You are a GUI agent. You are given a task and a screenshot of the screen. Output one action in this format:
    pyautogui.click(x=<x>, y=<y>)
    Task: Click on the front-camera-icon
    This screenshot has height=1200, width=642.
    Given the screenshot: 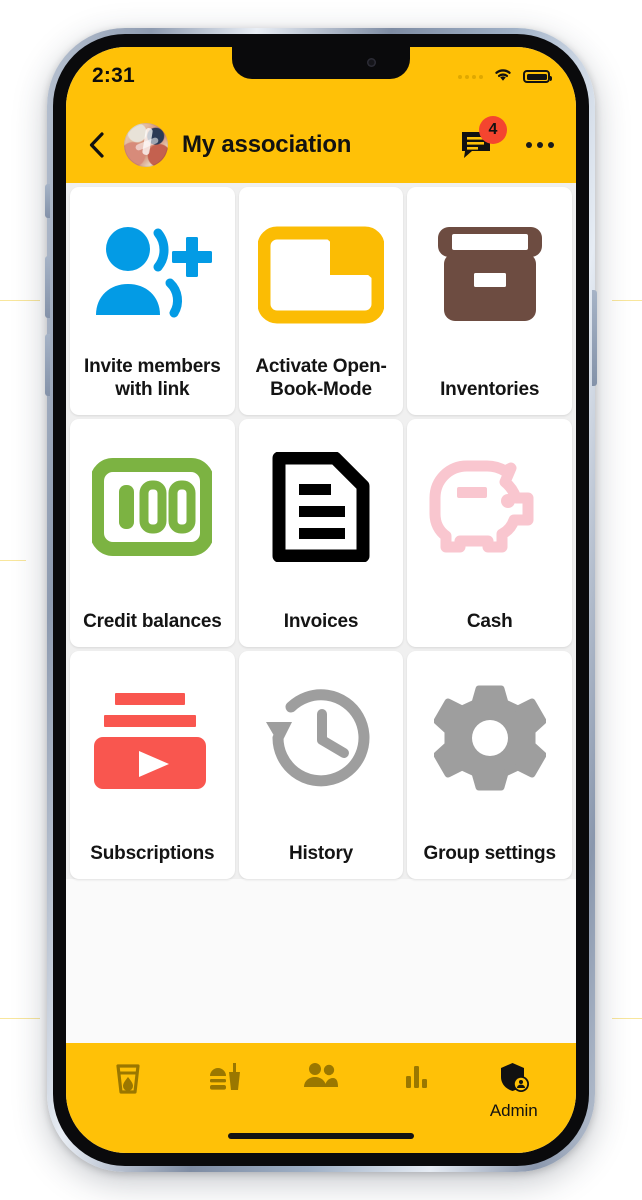 What is the action you would take?
    pyautogui.click(x=371, y=62)
    